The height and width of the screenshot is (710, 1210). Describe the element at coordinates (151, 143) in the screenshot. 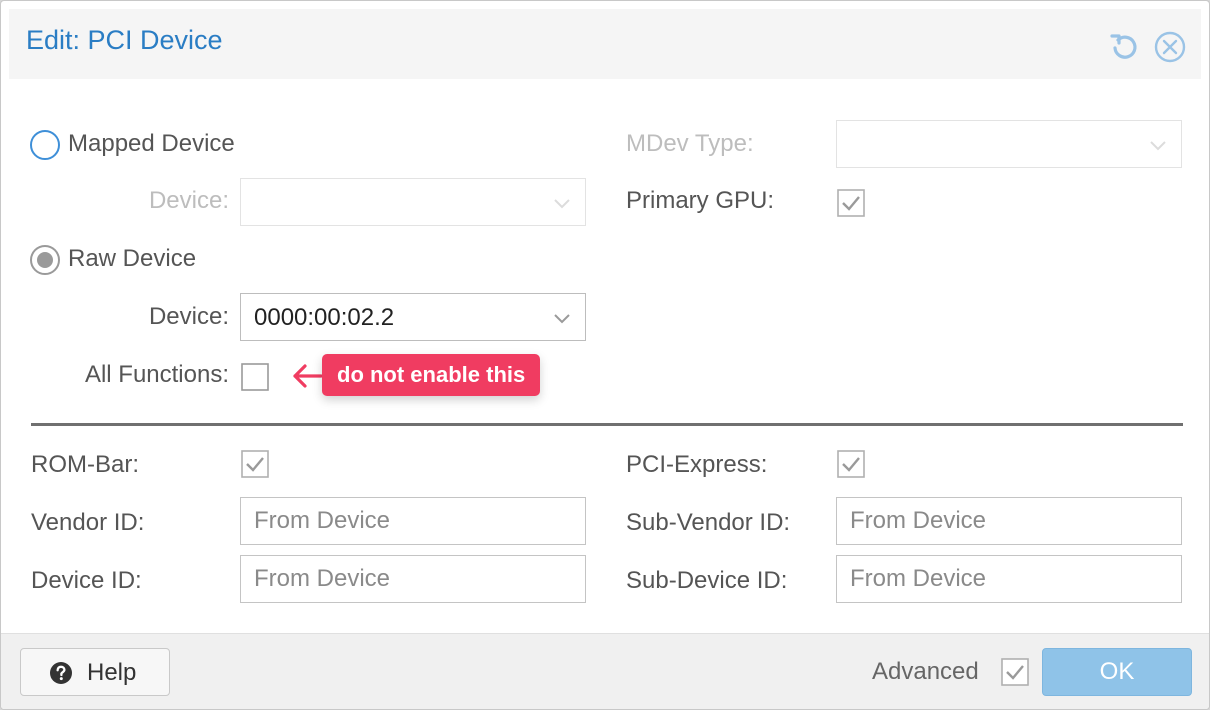

I see `mapped-device-label: Mapped Device` at that location.